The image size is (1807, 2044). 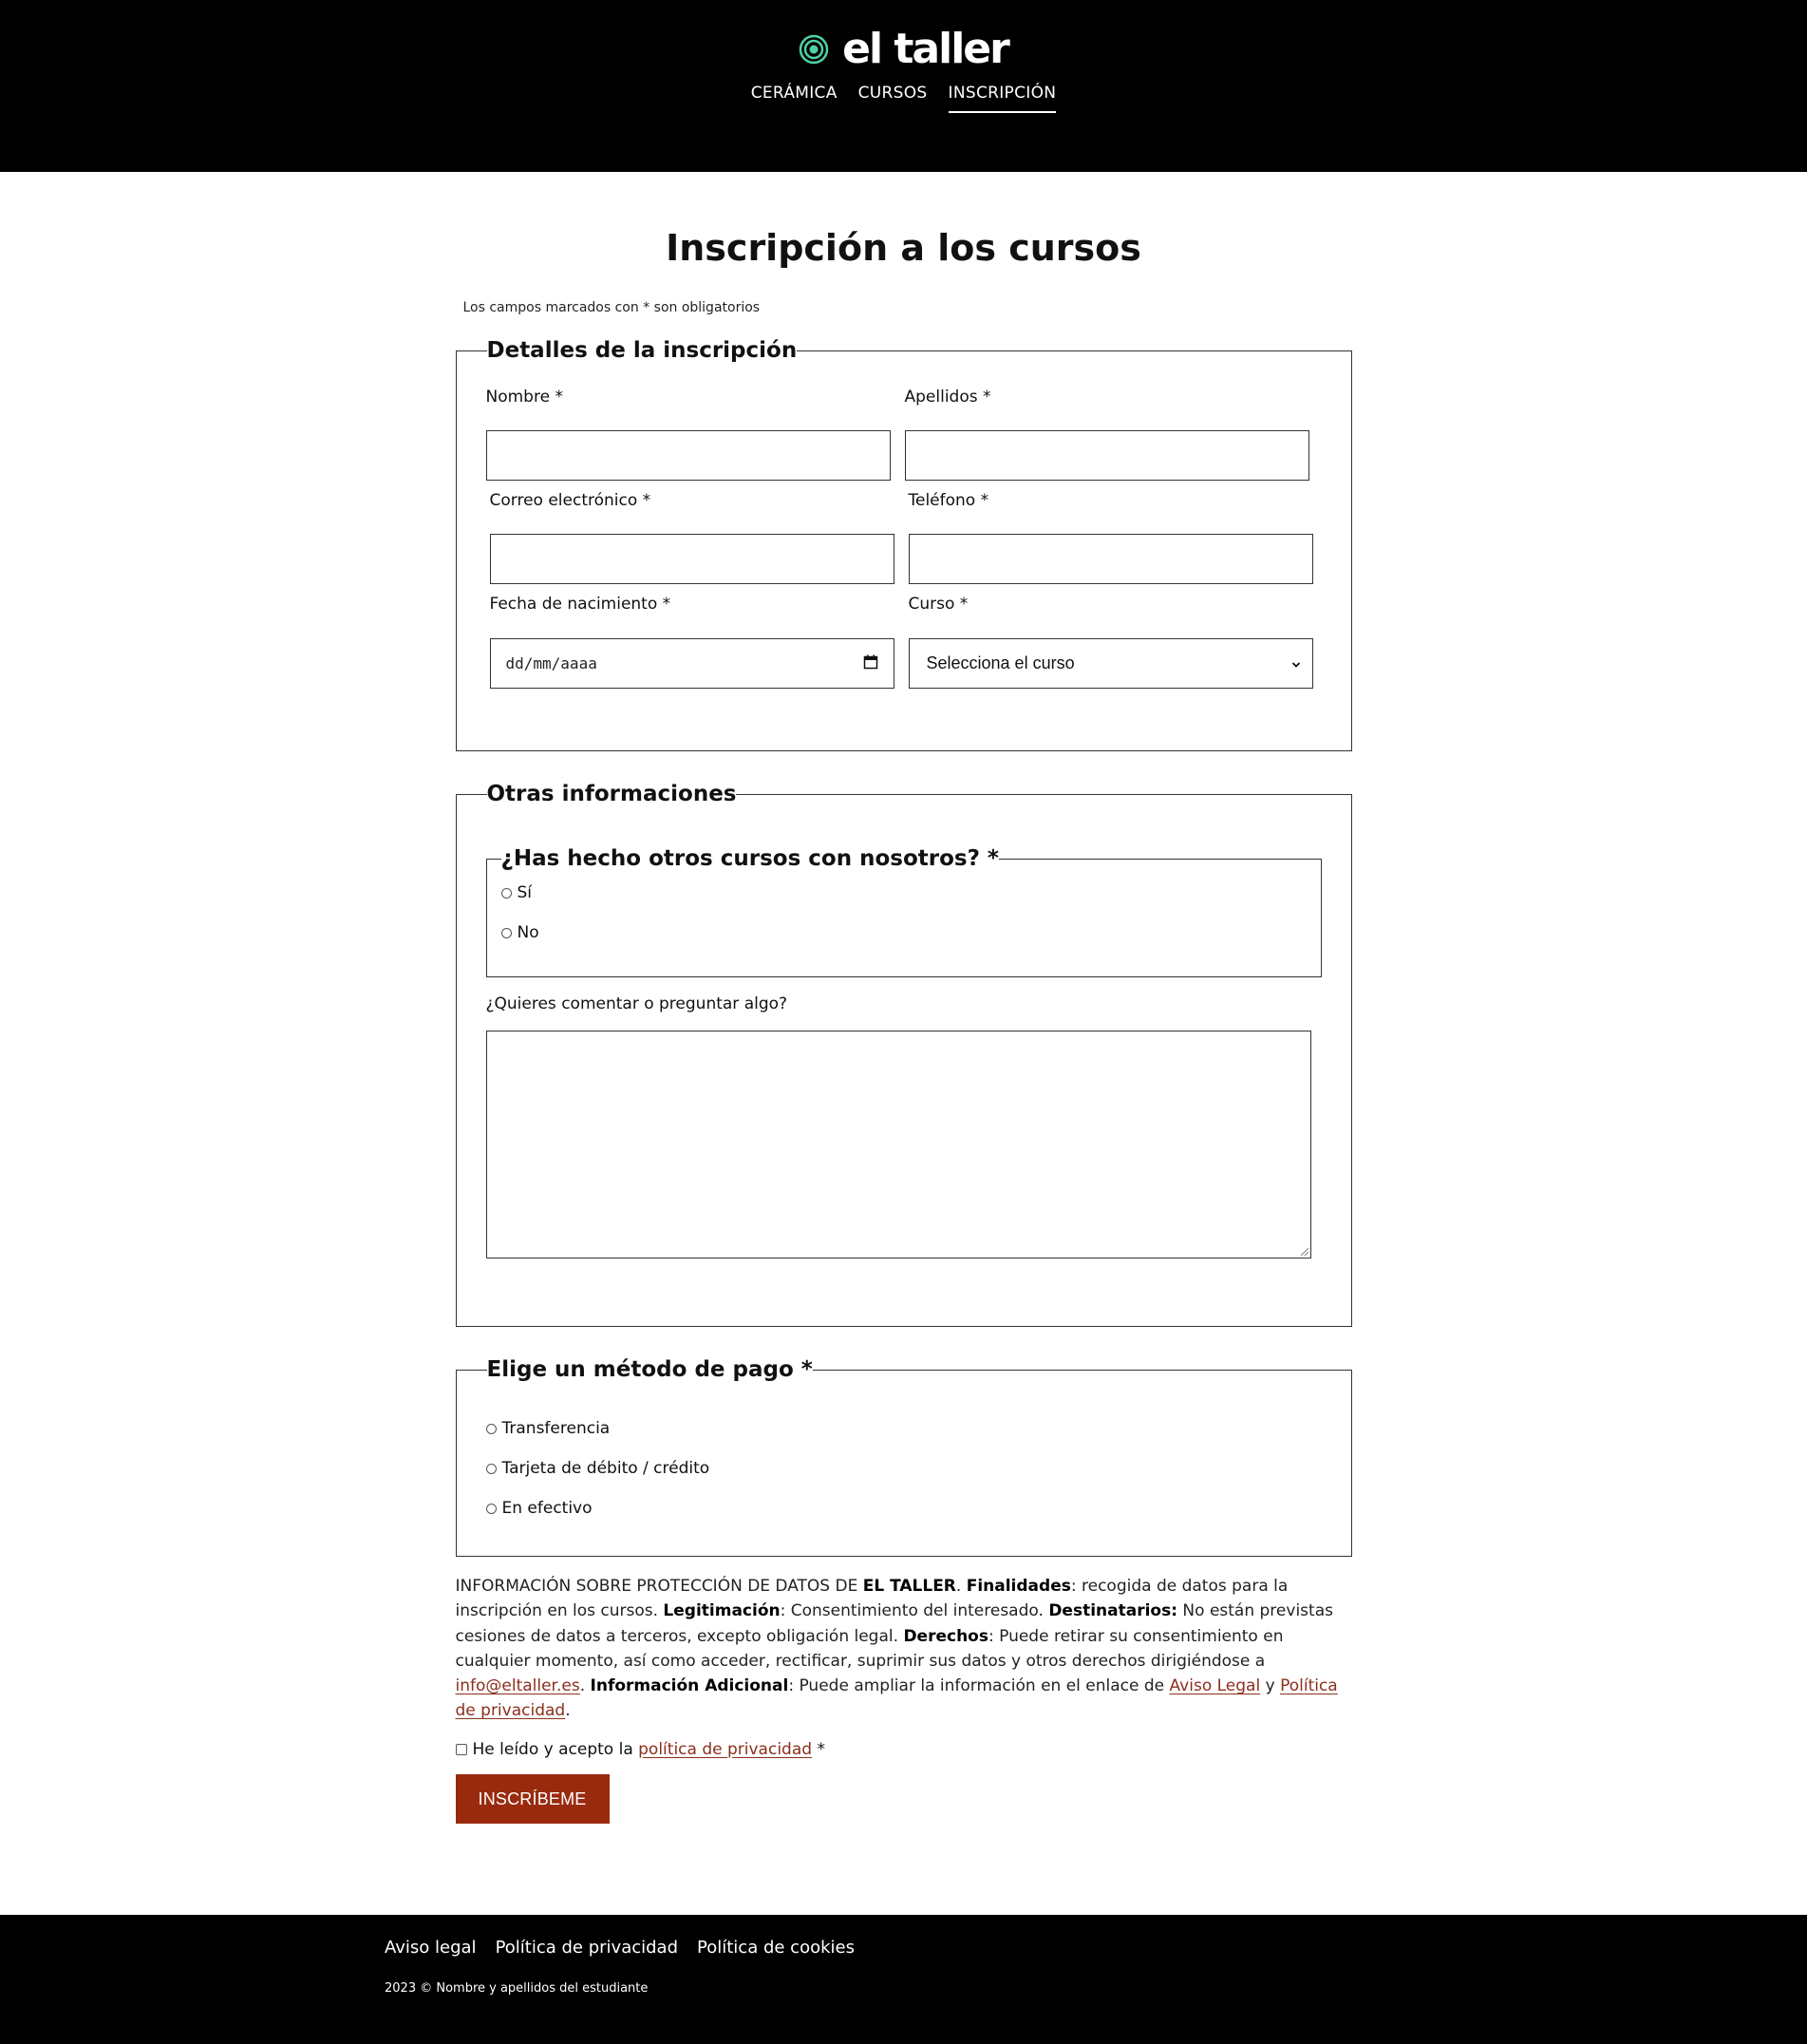 I want to click on apellidos-input, so click(x=1106, y=456).